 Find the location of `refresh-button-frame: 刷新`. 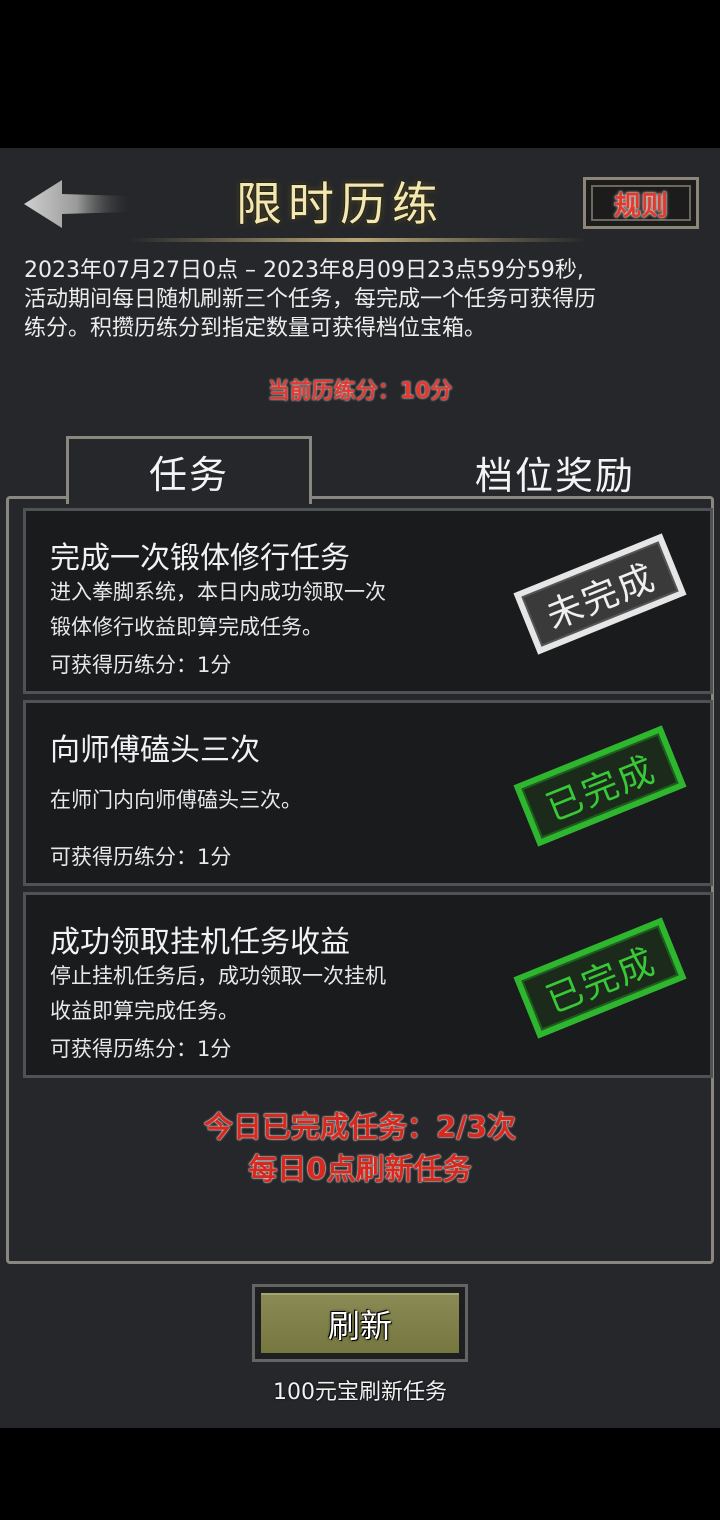

refresh-button-frame: 刷新 is located at coordinates (360, 1323).